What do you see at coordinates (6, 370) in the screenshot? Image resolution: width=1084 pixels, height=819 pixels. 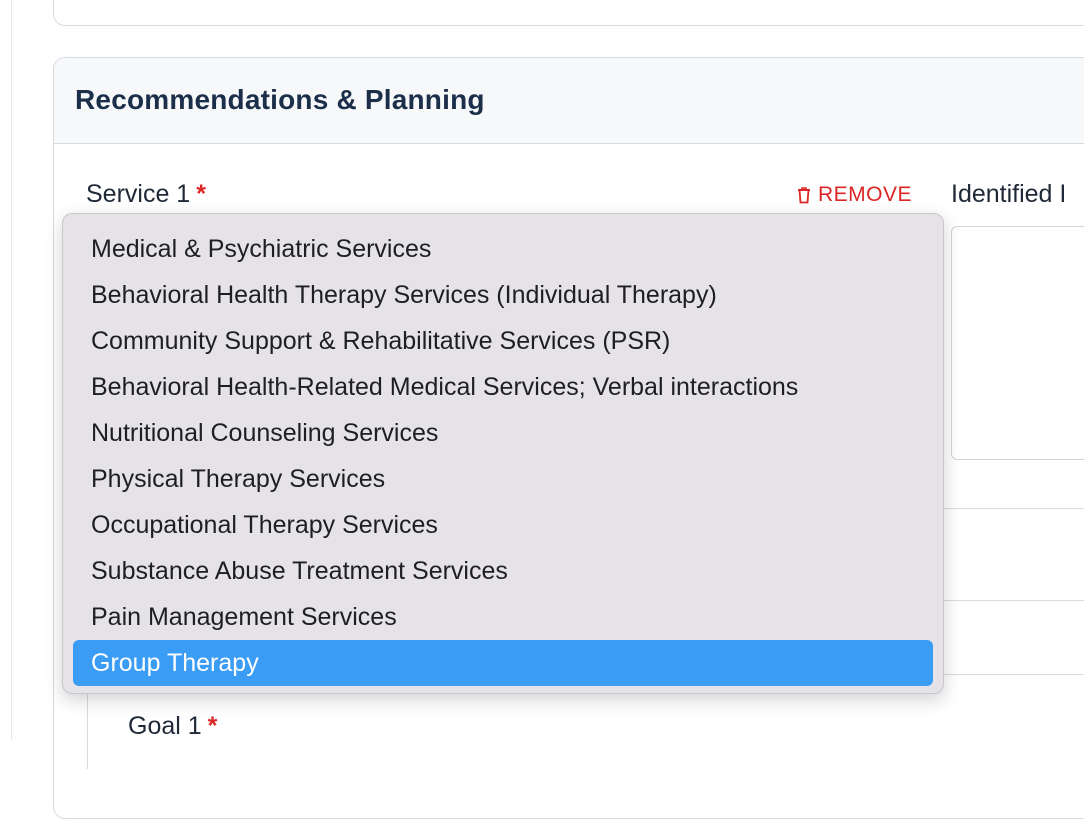 I see `left-rail` at bounding box center [6, 370].